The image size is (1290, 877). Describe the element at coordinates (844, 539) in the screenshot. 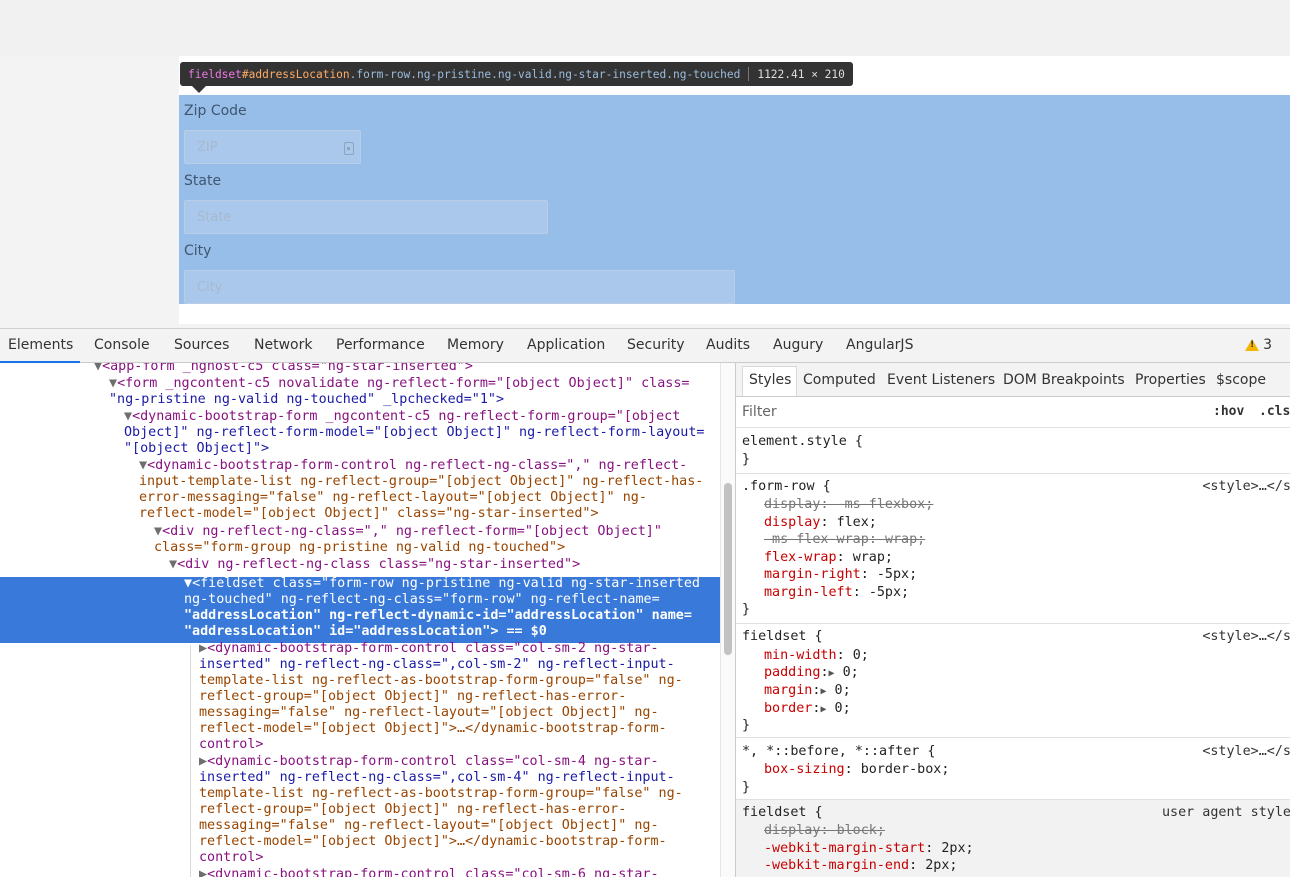

I see `decl-struck: -ms-flex-wrap: wrap;` at that location.